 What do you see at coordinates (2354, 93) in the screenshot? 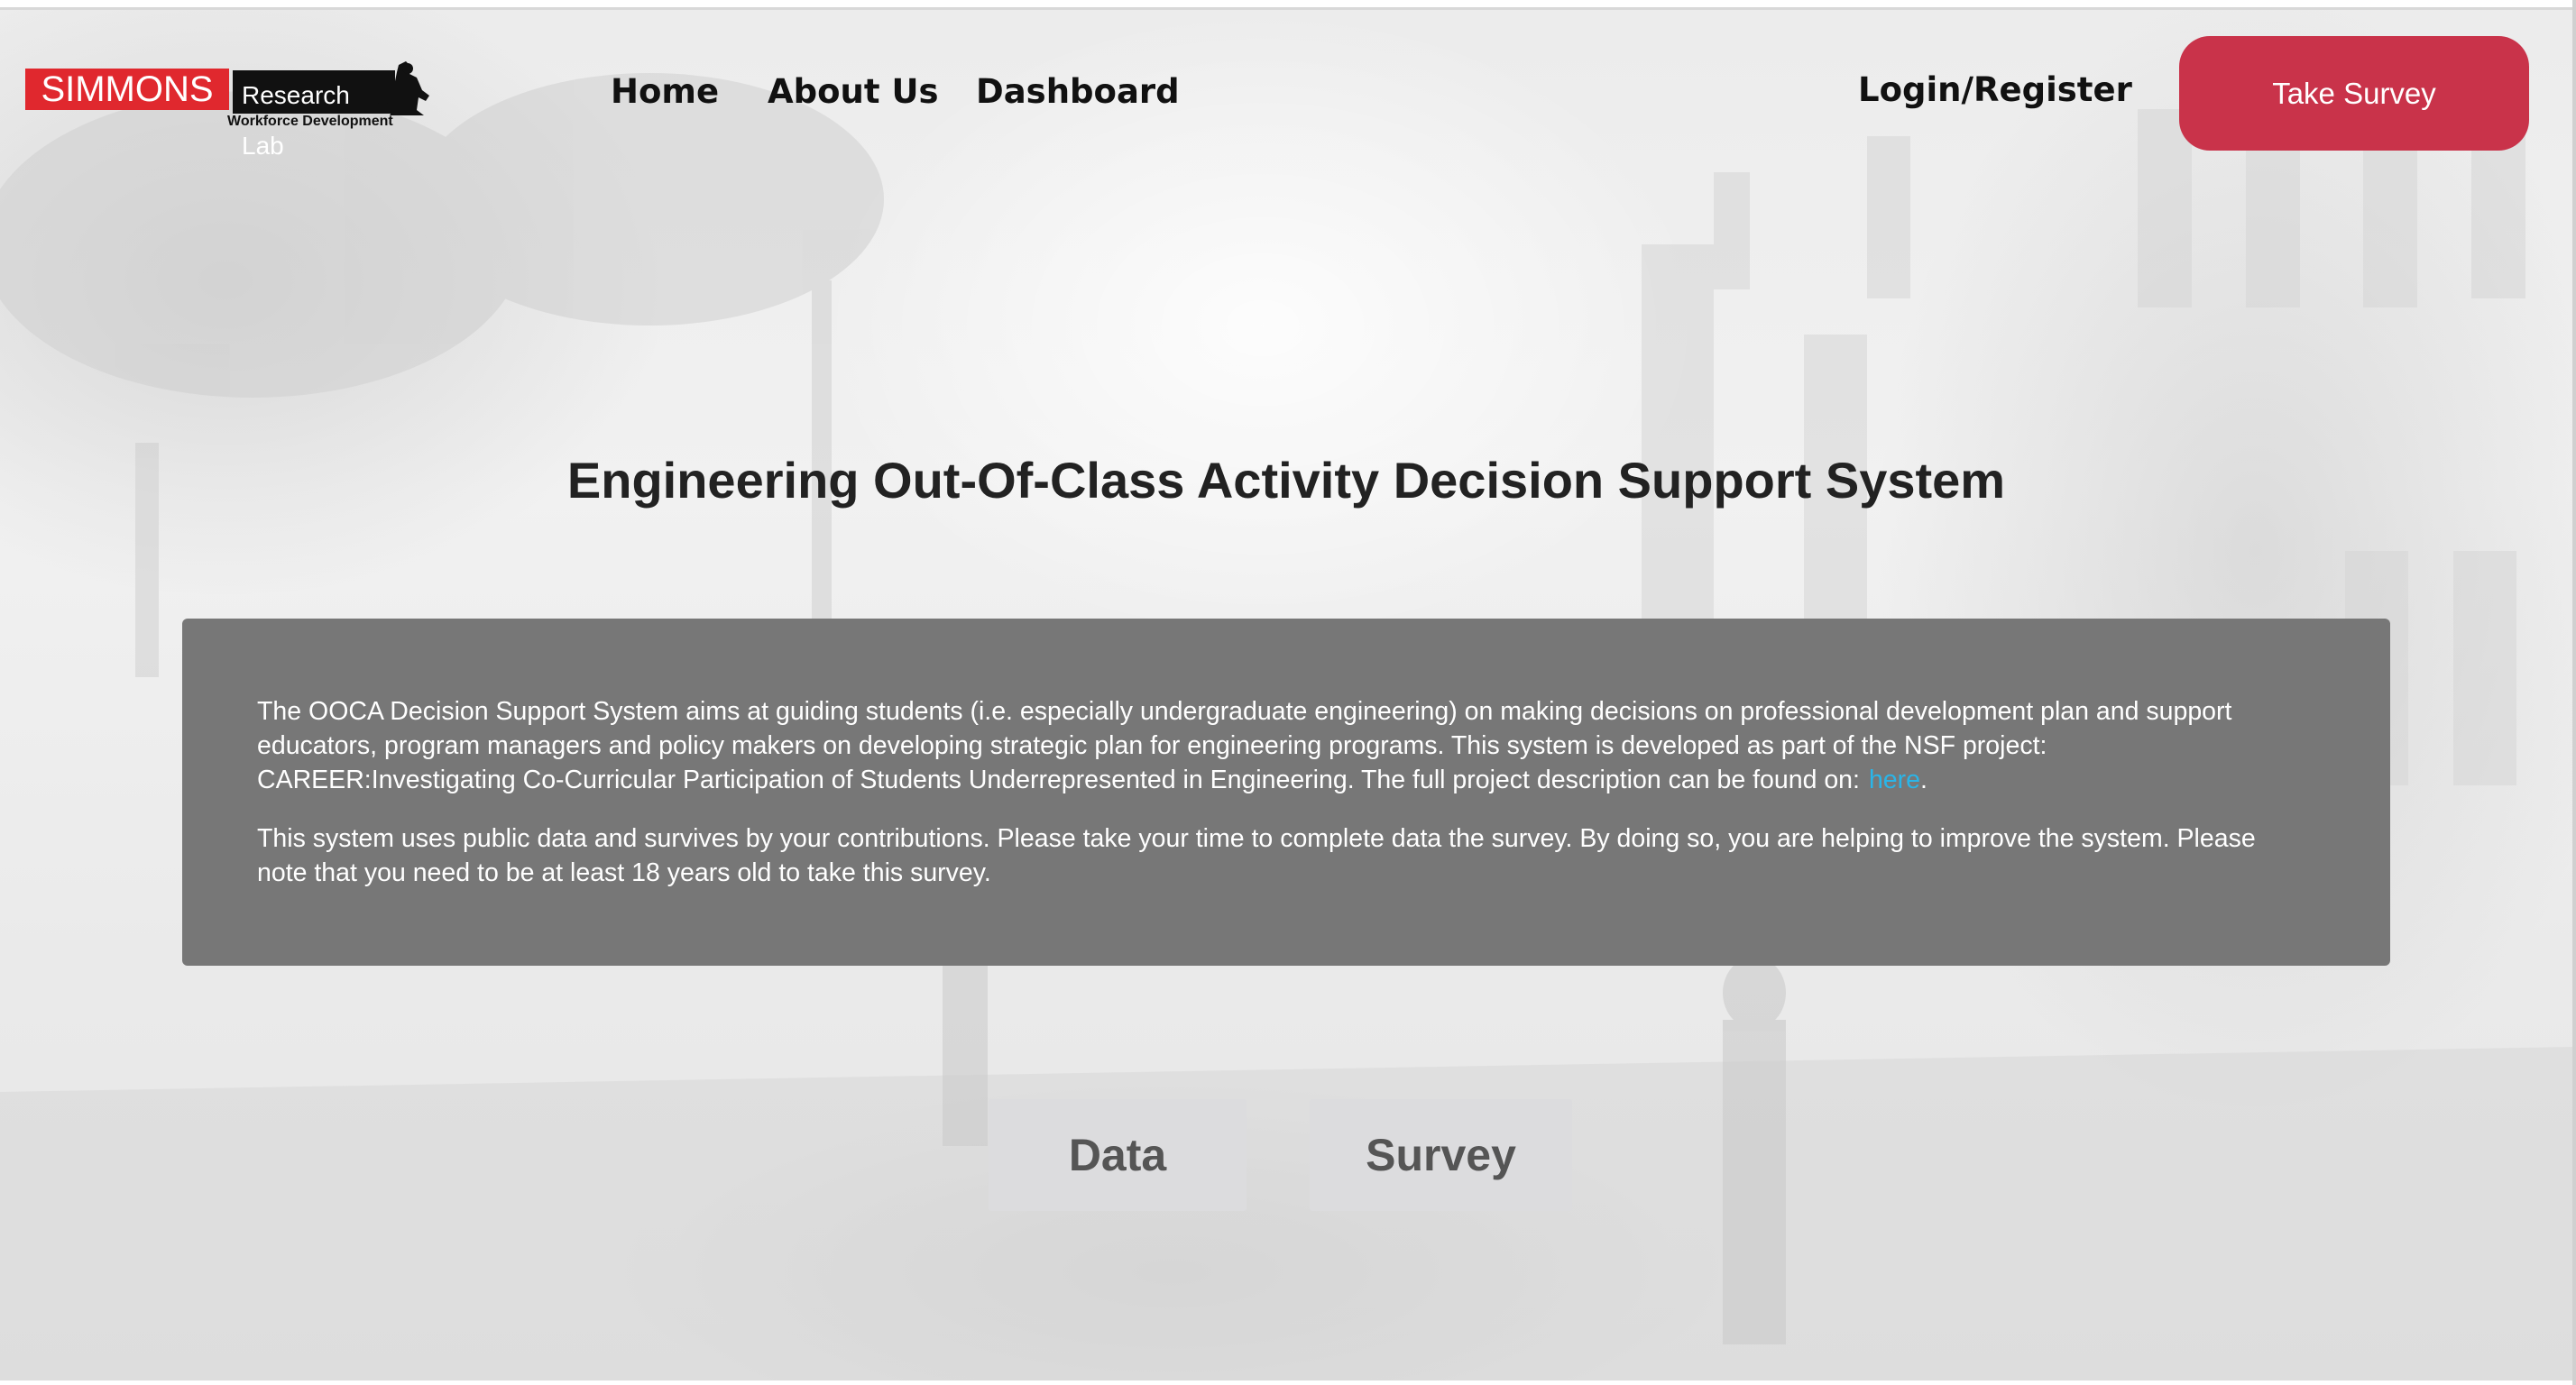
I see `take-survey-button: Take Survey` at bounding box center [2354, 93].